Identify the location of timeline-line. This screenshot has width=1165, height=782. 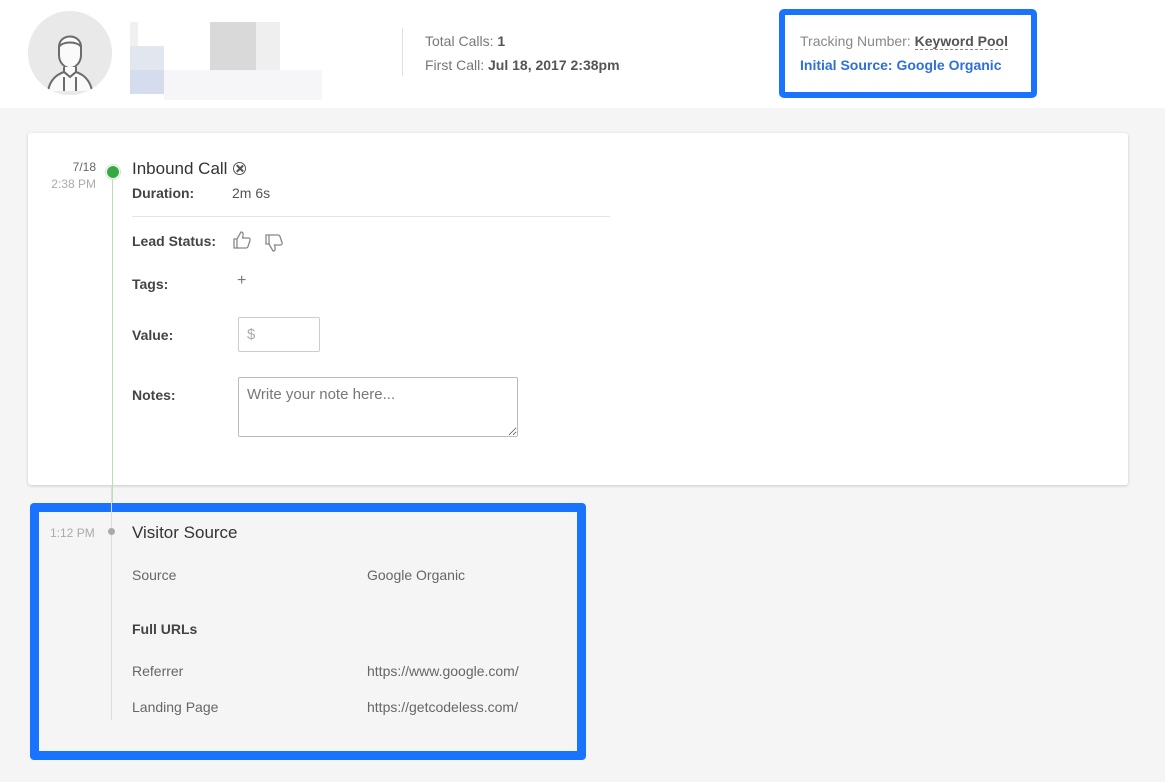
(112, 342).